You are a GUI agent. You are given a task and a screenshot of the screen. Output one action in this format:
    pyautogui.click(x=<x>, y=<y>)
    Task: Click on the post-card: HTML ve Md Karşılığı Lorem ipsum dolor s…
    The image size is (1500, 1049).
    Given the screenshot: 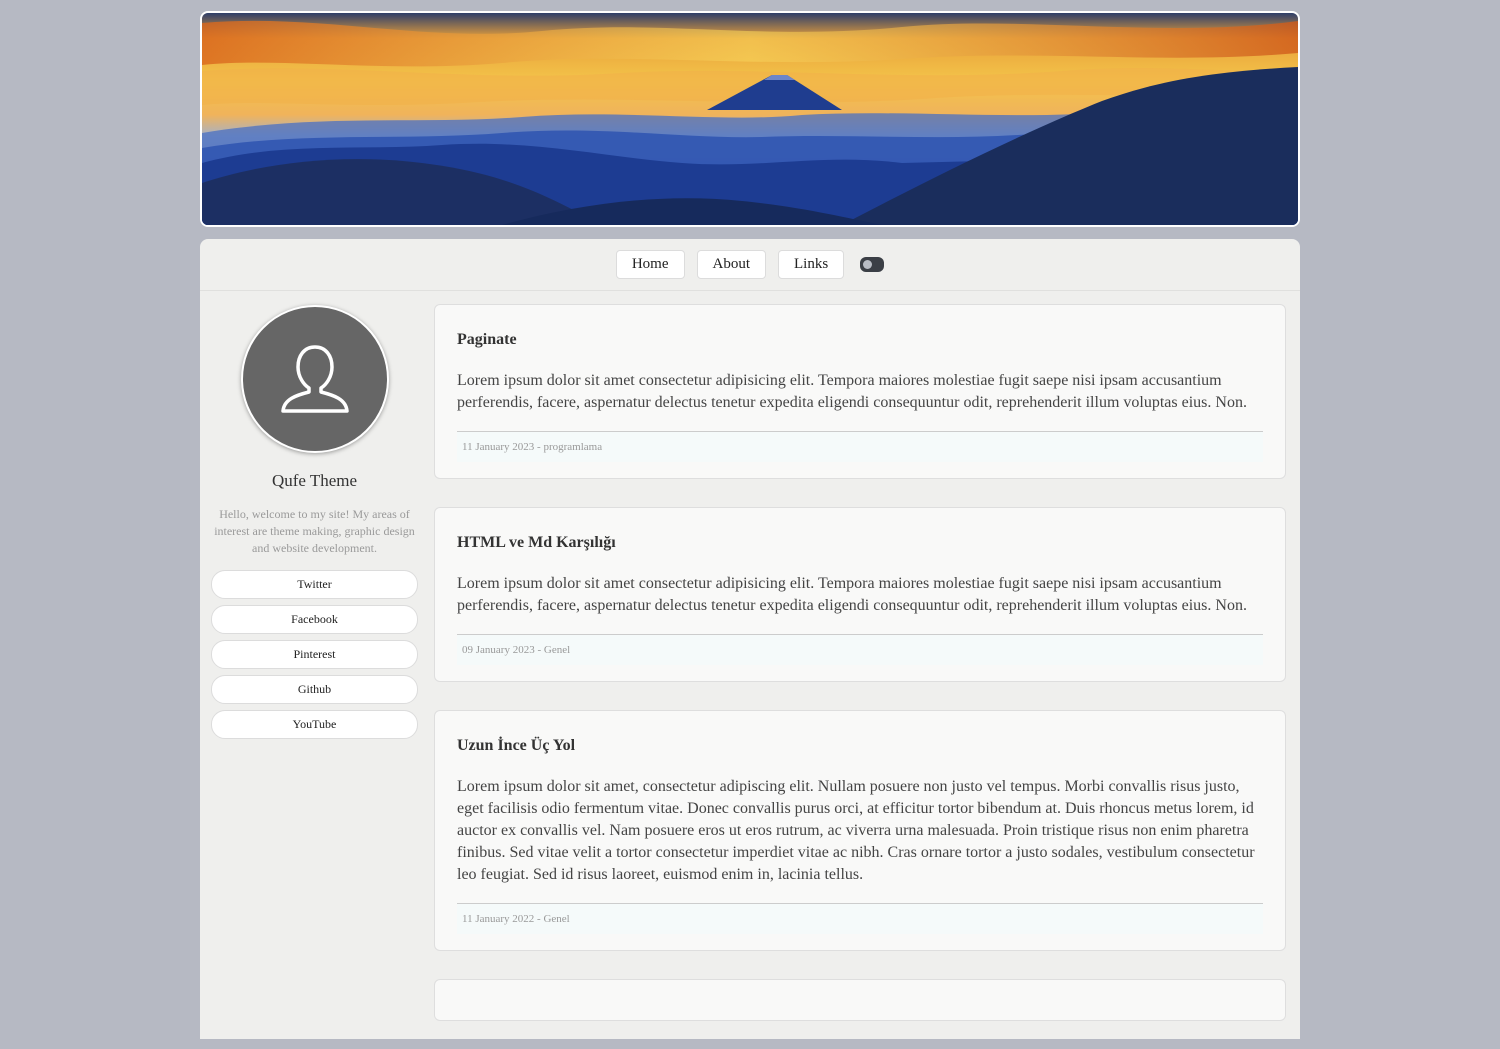 What is the action you would take?
    pyautogui.click(x=860, y=594)
    